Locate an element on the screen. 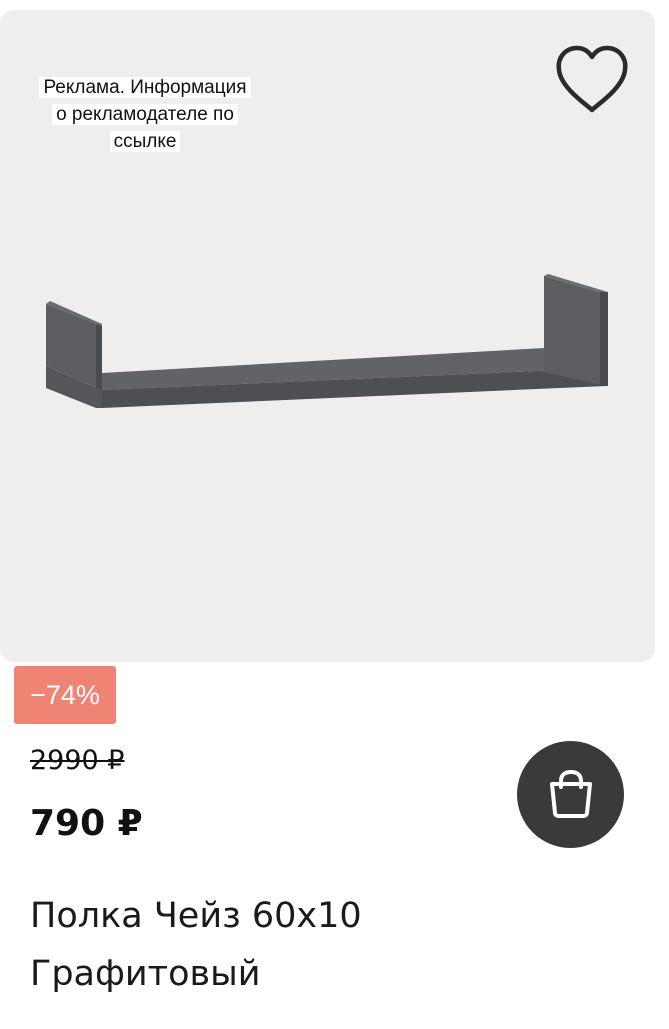  favorite-button is located at coordinates (592, 80).